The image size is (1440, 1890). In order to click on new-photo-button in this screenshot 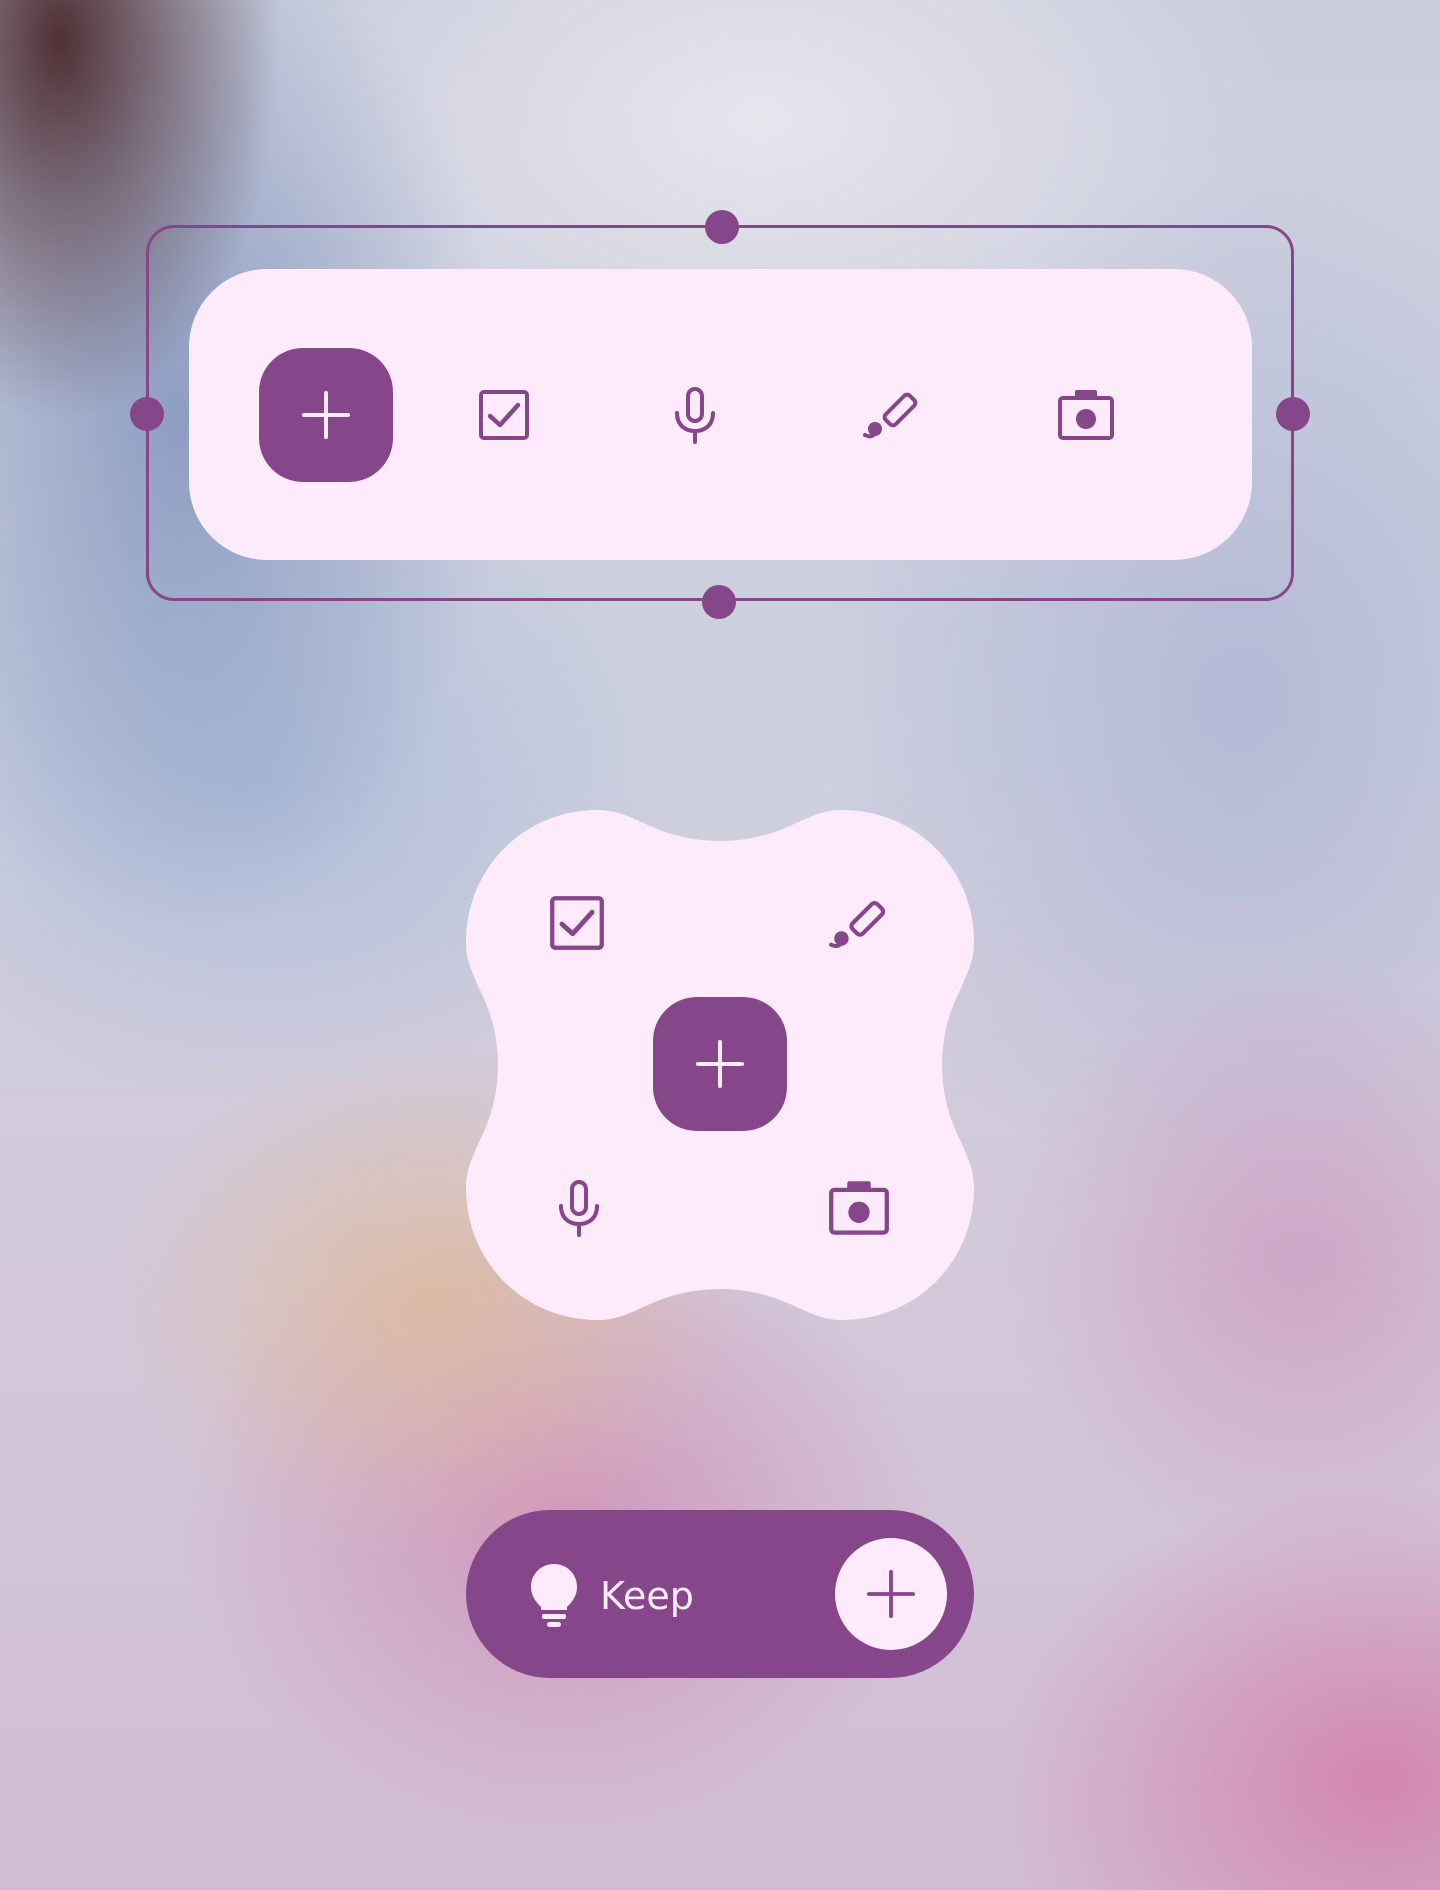, I will do `click(1086, 415)`.